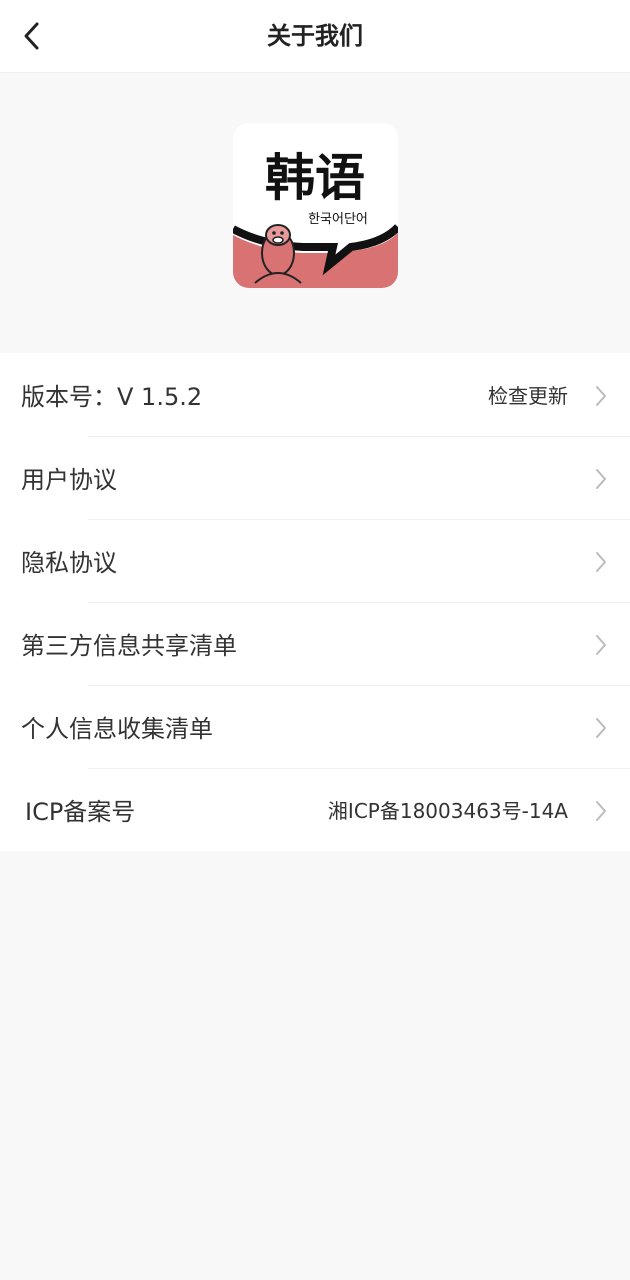  I want to click on user-agreement-row: 用户协议, so click(315, 477).